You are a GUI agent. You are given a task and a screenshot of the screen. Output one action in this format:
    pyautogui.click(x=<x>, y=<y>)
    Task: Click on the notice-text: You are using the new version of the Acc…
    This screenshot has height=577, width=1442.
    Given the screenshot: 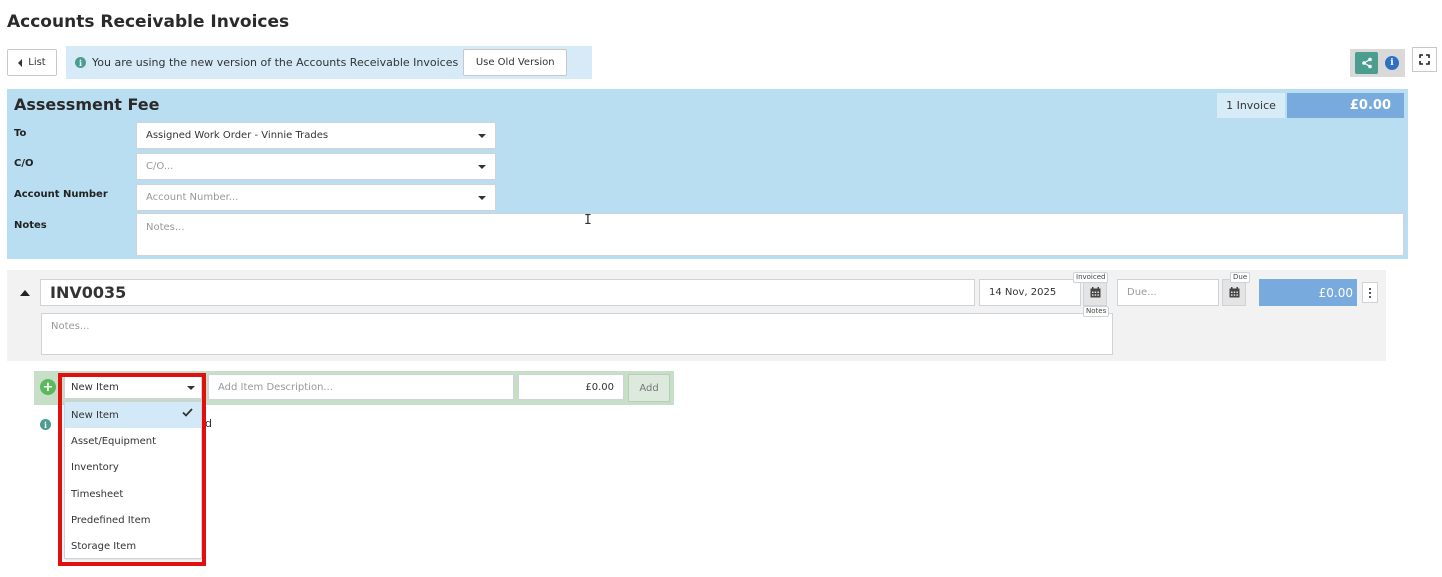 What is the action you would take?
    pyautogui.click(x=275, y=62)
    